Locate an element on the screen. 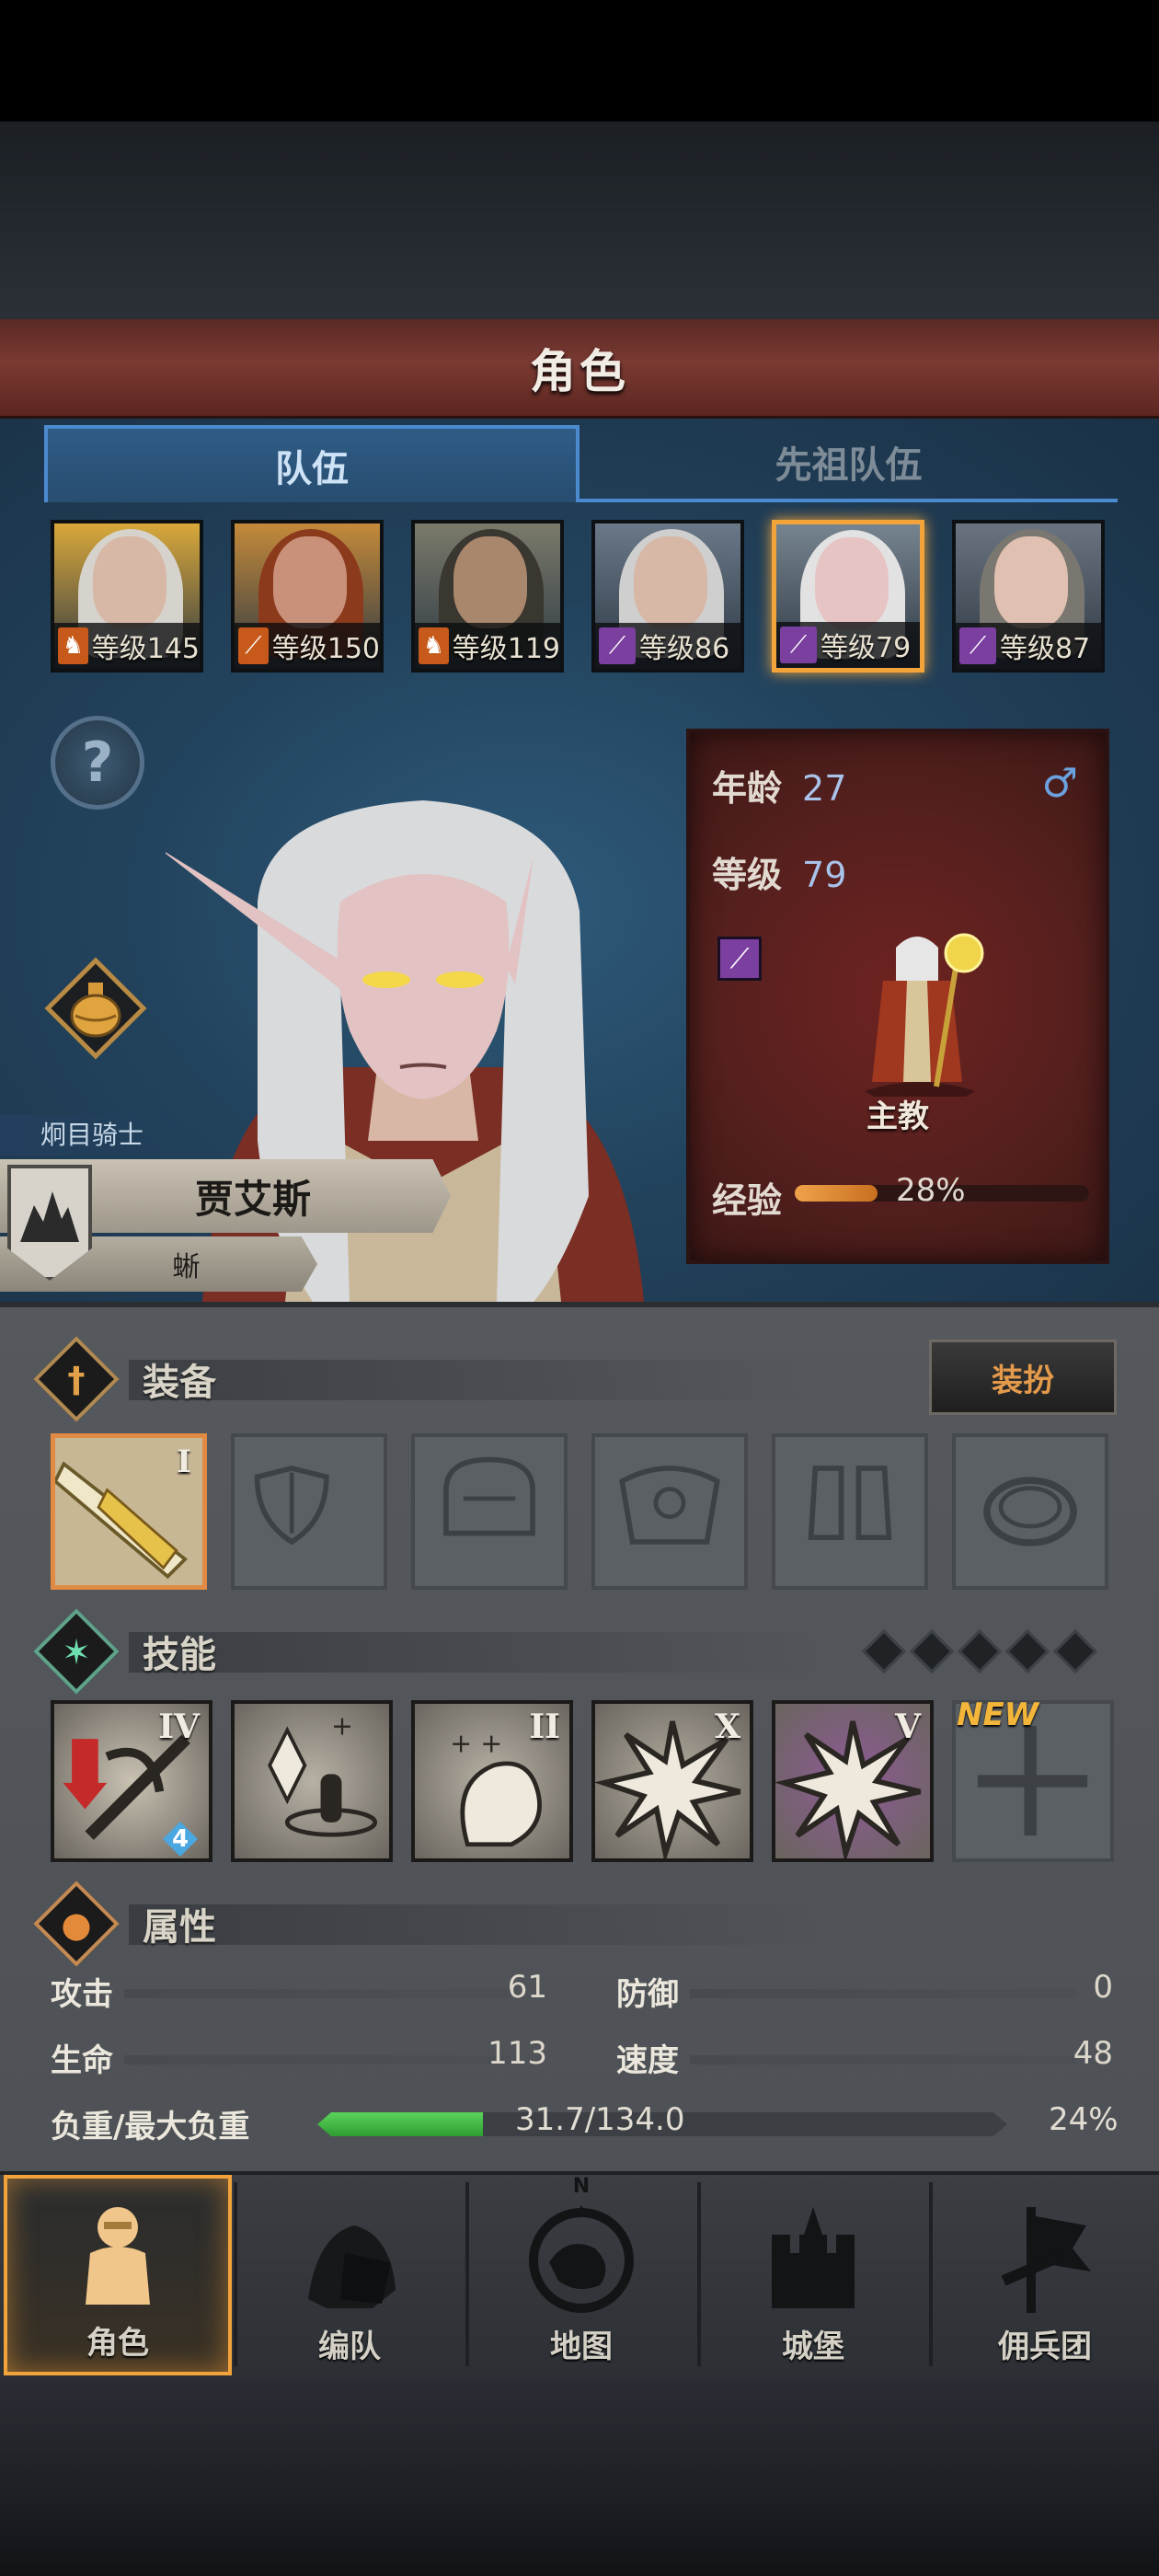  slot-tier: I is located at coordinates (184, 1461).